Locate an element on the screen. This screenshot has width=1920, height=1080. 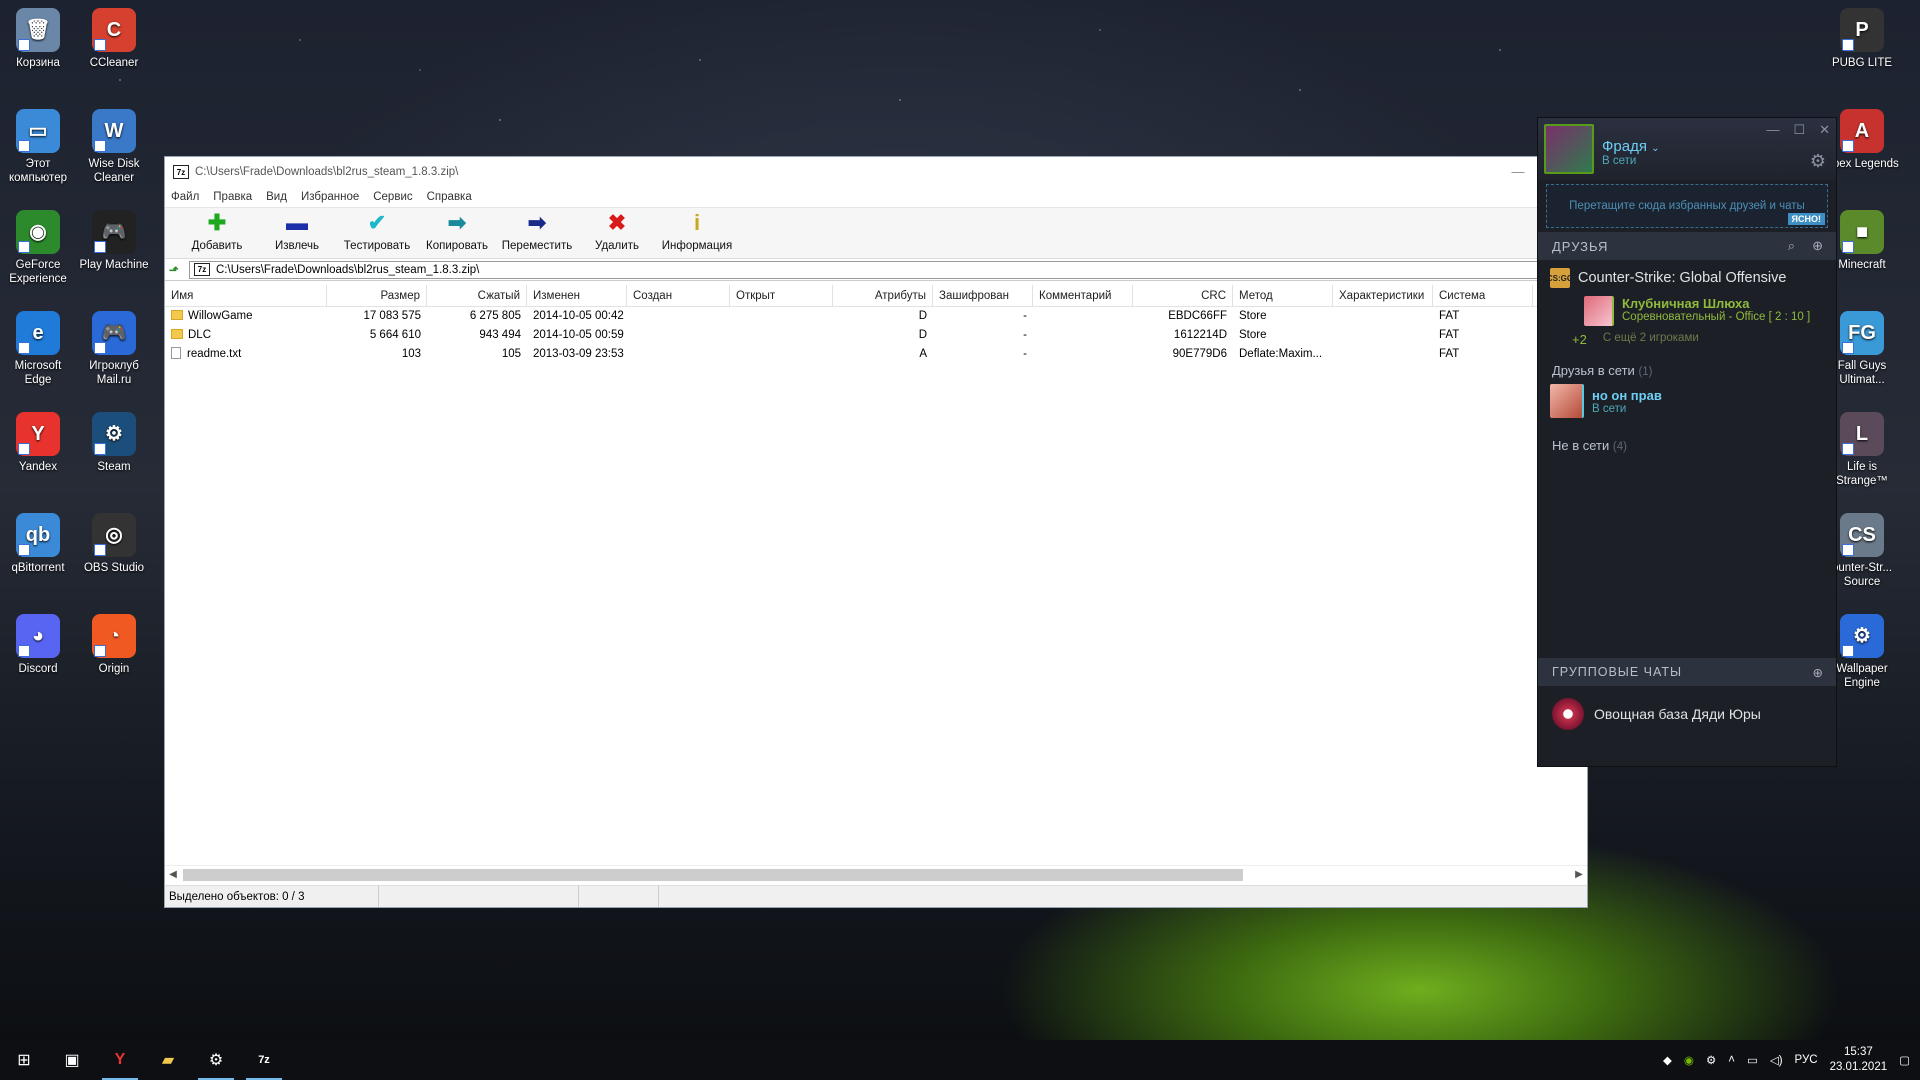
add-friend-icon: ⊕ is located at coordinates (1818, 246).